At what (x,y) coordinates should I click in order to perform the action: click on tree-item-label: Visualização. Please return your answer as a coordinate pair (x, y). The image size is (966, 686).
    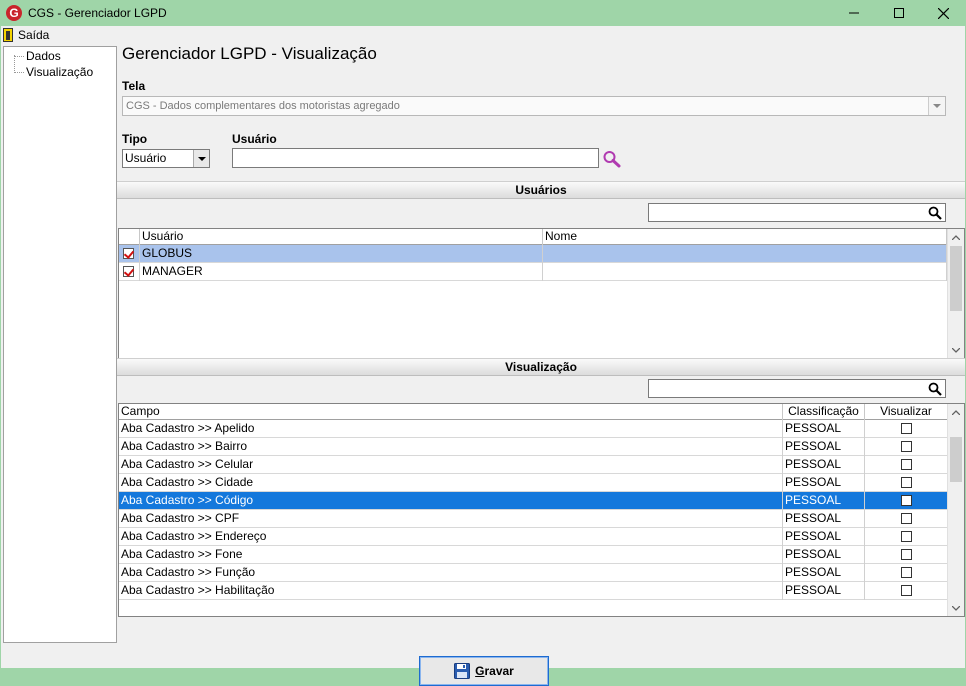
    Looking at the image, I should click on (60, 72).